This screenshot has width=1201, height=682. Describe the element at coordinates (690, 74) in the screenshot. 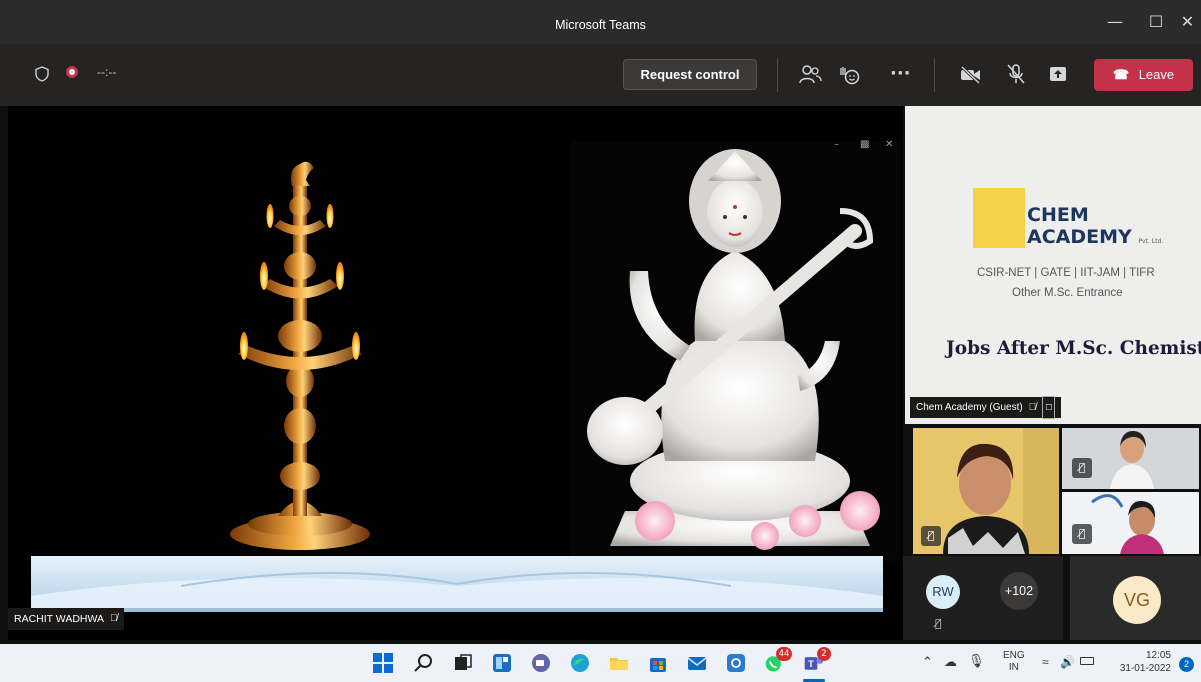

I see `request-control-button: Request control` at that location.